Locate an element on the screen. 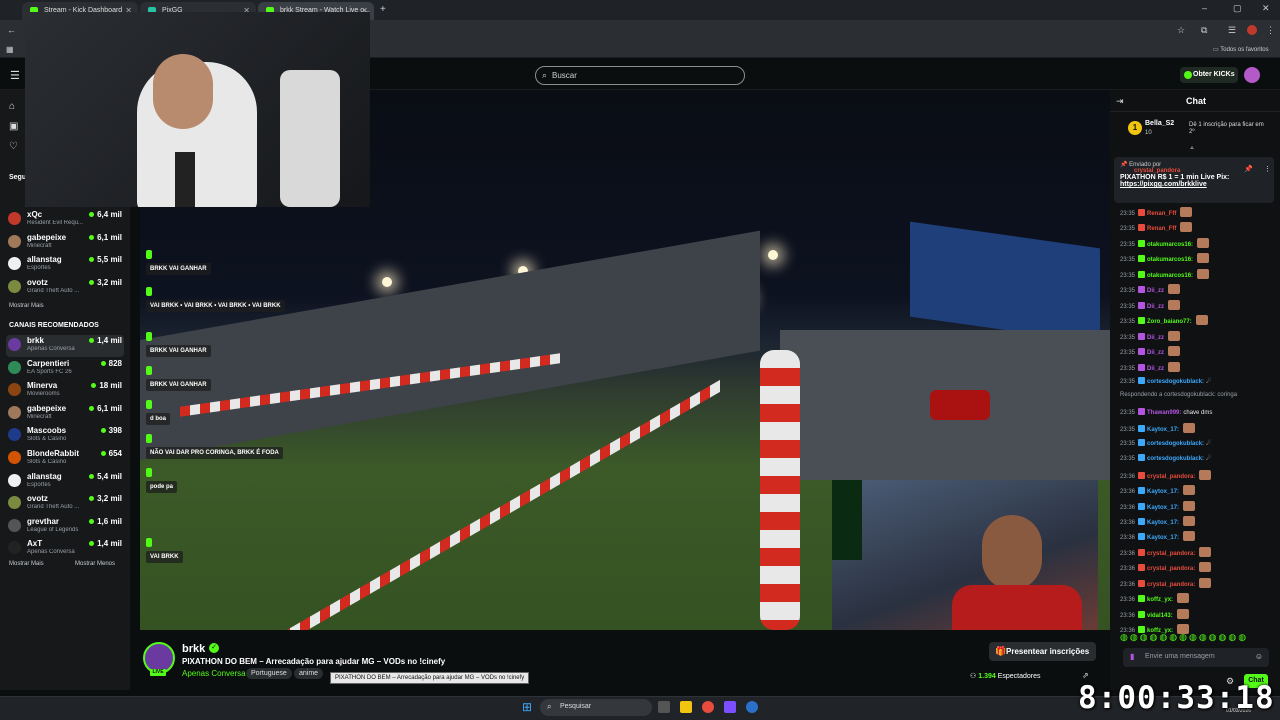 The width and height of the screenshot is (1280, 720). chat-username: vidal143: is located at coordinates (1160, 616).